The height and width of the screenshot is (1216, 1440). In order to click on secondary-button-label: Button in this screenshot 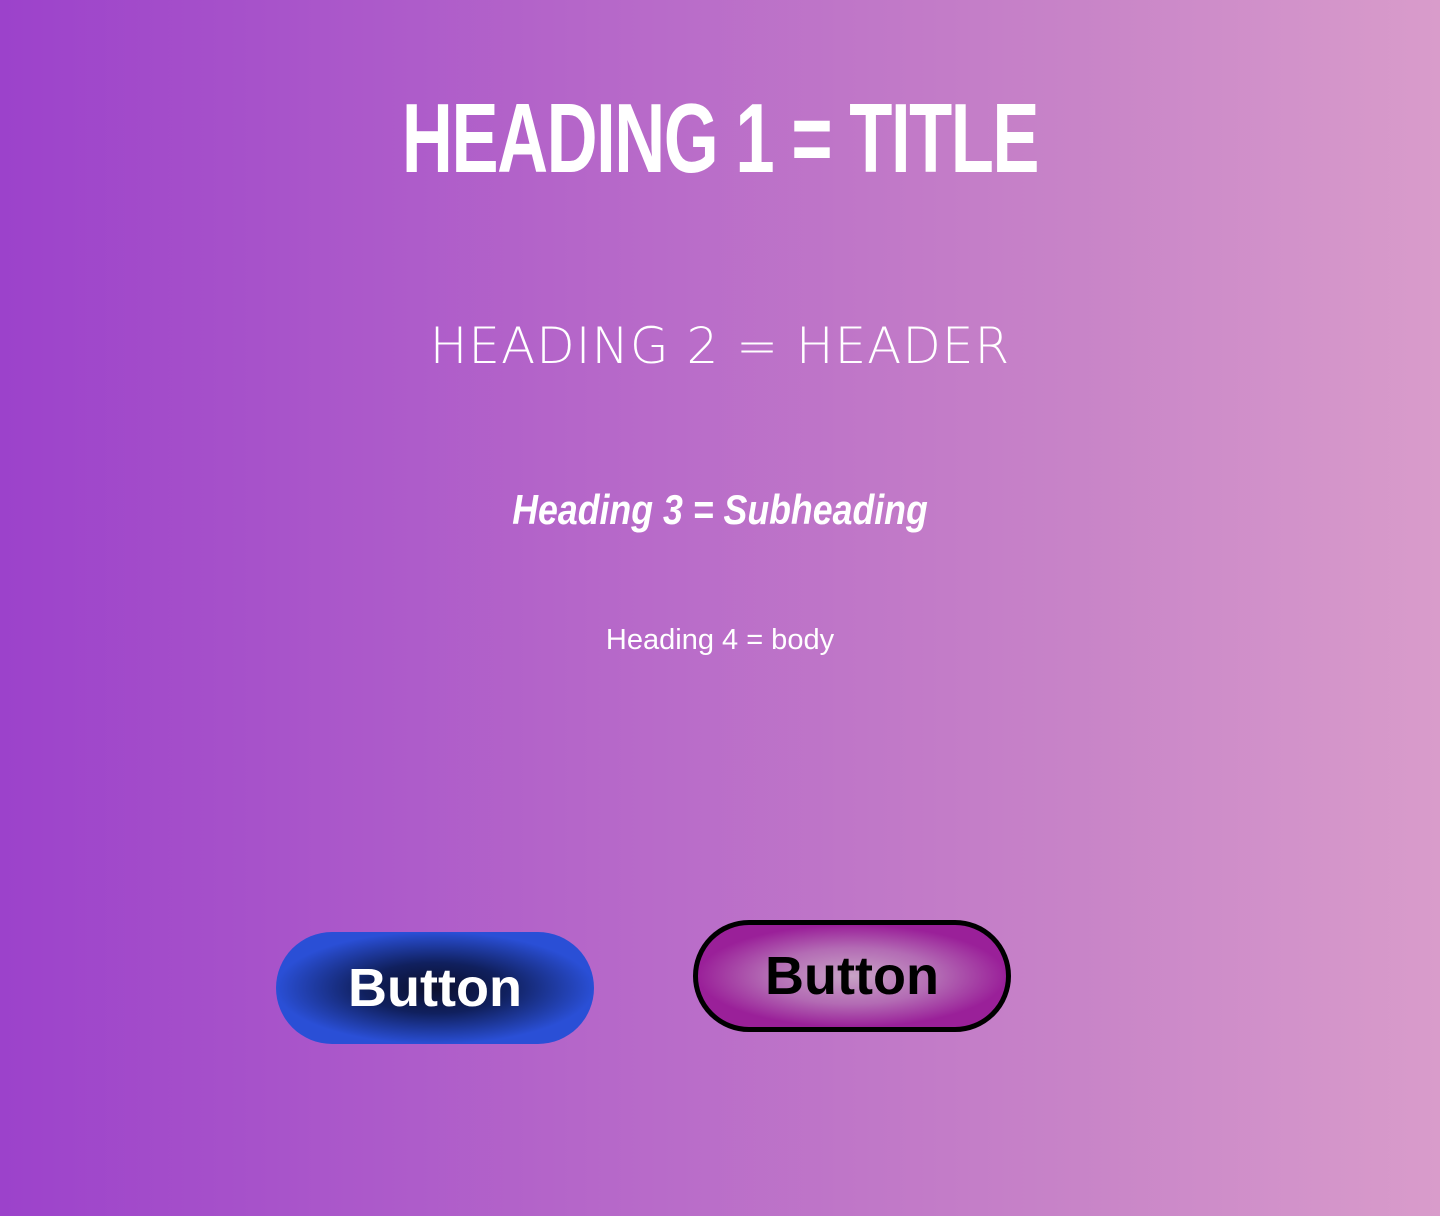, I will do `click(852, 976)`.